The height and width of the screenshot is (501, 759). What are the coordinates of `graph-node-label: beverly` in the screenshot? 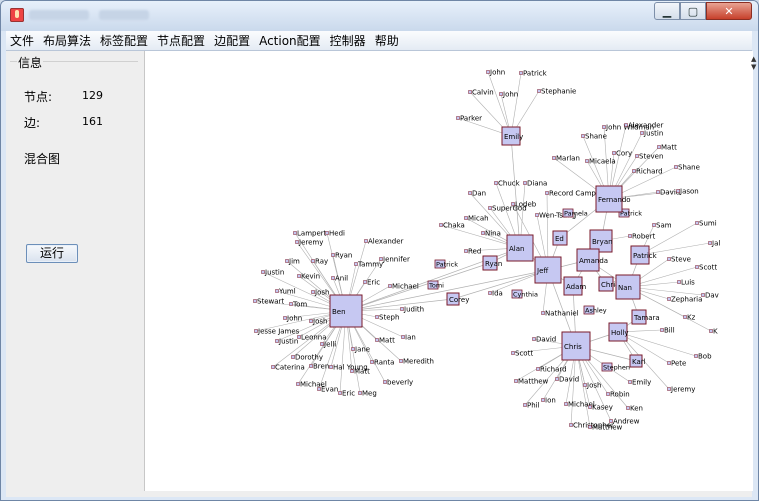 It's located at (400, 383).